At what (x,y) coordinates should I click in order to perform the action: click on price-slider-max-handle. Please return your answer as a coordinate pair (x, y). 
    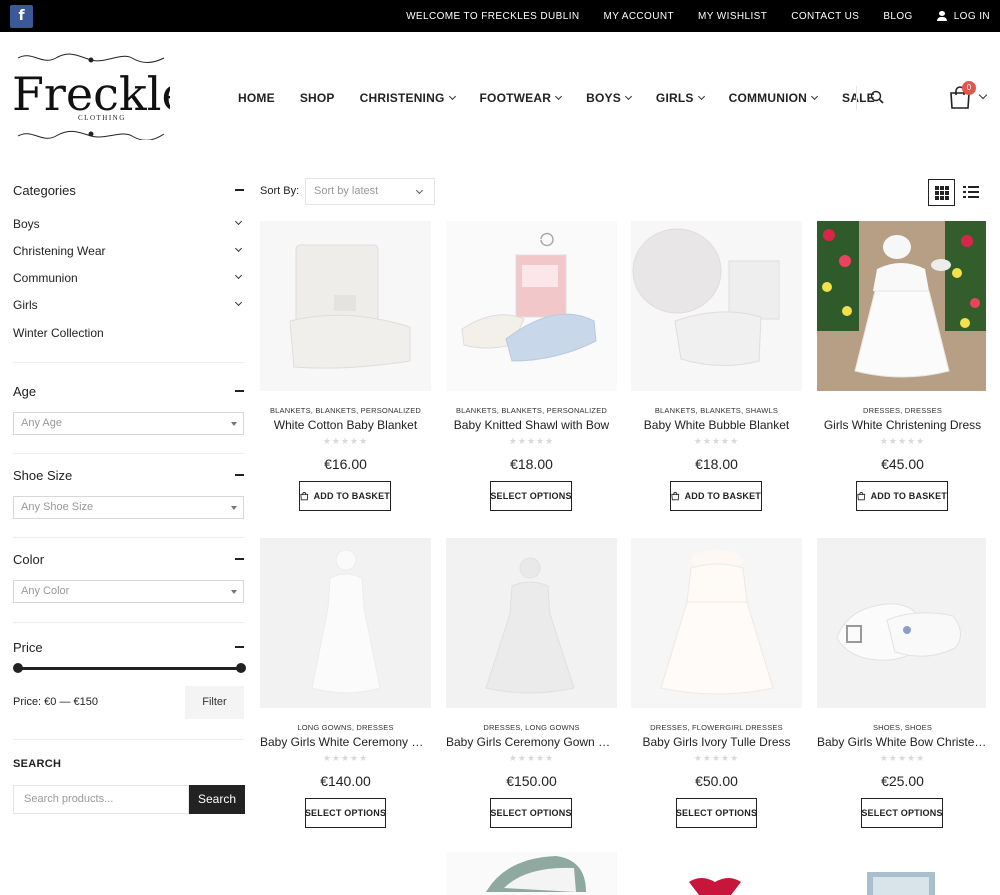
    Looking at the image, I should click on (241, 668).